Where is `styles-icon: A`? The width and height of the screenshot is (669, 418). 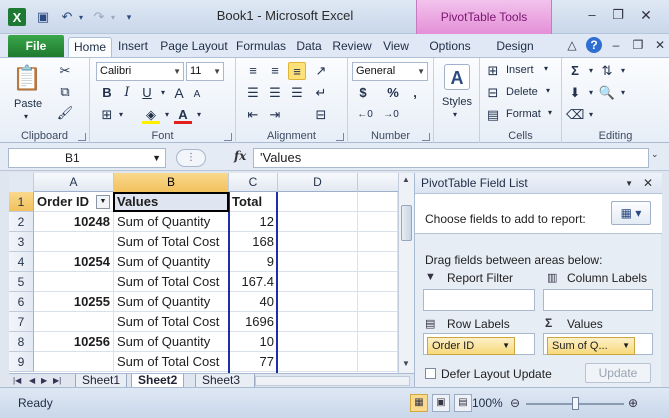 styles-icon: A is located at coordinates (457, 77).